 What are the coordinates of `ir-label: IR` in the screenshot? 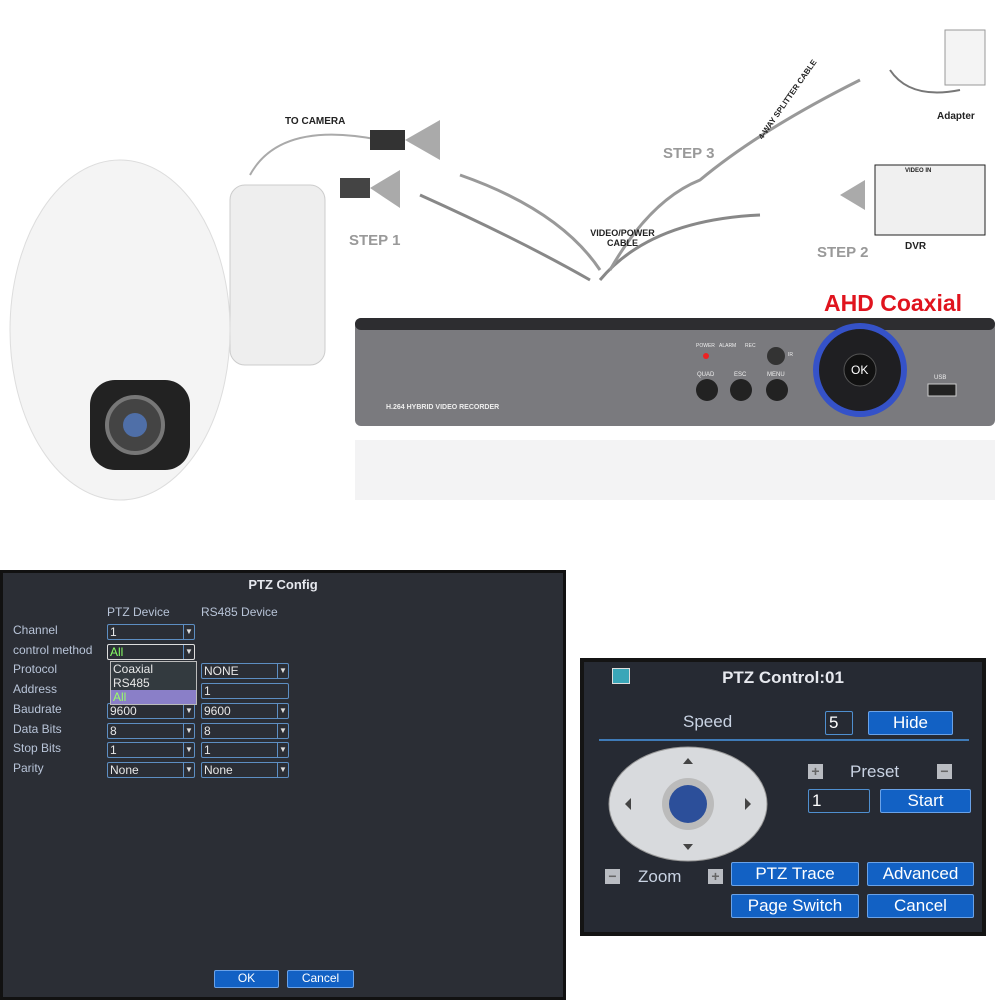 It's located at (790, 355).